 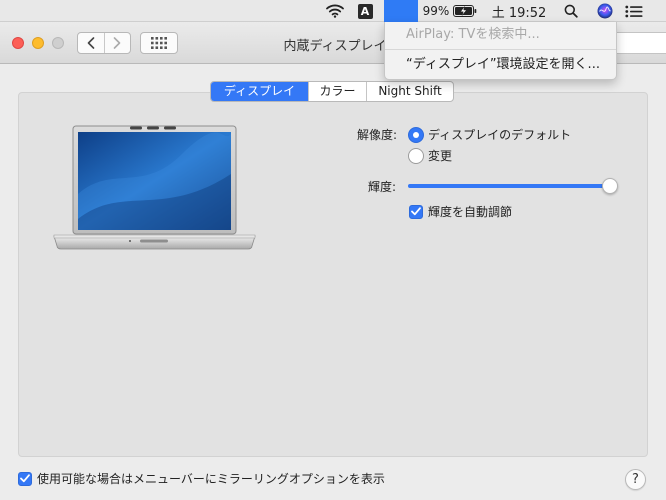 I want to click on brightness-slider, so click(x=513, y=186).